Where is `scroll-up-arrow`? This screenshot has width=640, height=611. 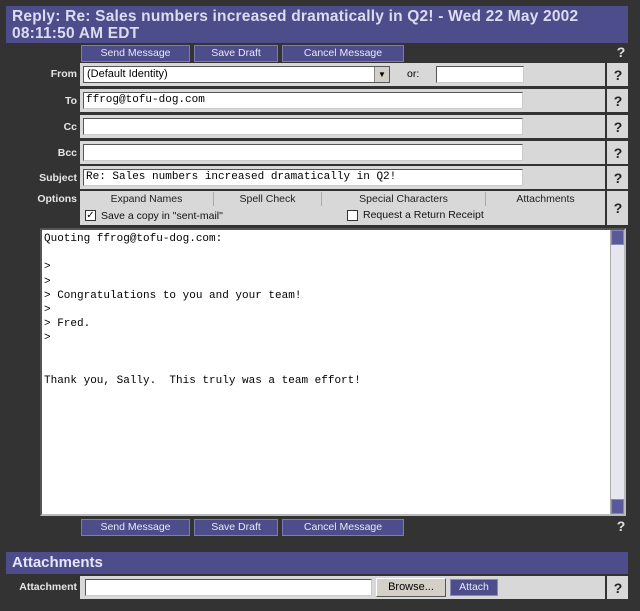 scroll-up-arrow is located at coordinates (617, 237).